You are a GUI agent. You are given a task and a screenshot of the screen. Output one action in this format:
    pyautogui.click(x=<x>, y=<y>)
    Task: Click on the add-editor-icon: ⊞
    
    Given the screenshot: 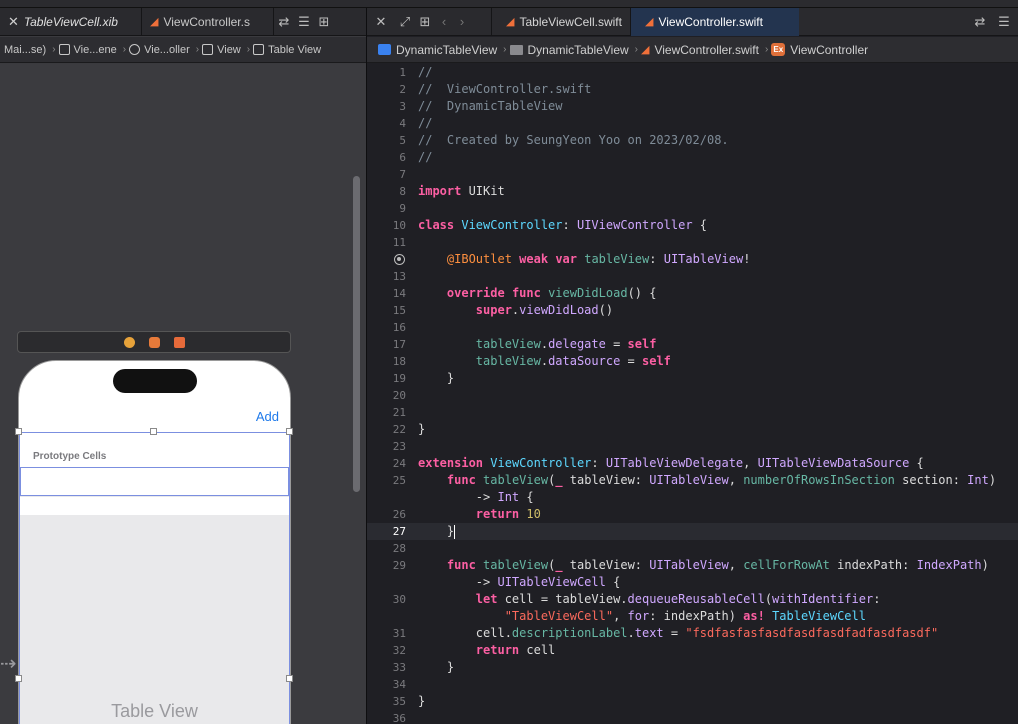 What is the action you would take?
    pyautogui.click(x=324, y=22)
    